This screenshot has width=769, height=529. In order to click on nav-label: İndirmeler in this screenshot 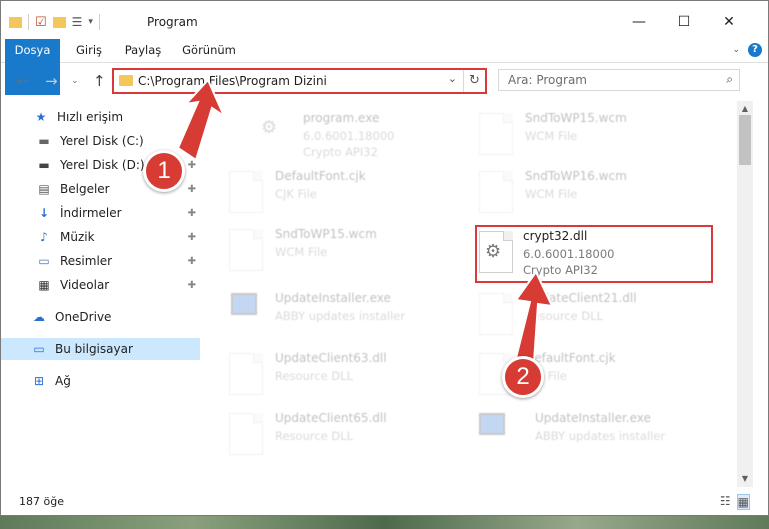, I will do `click(91, 213)`.